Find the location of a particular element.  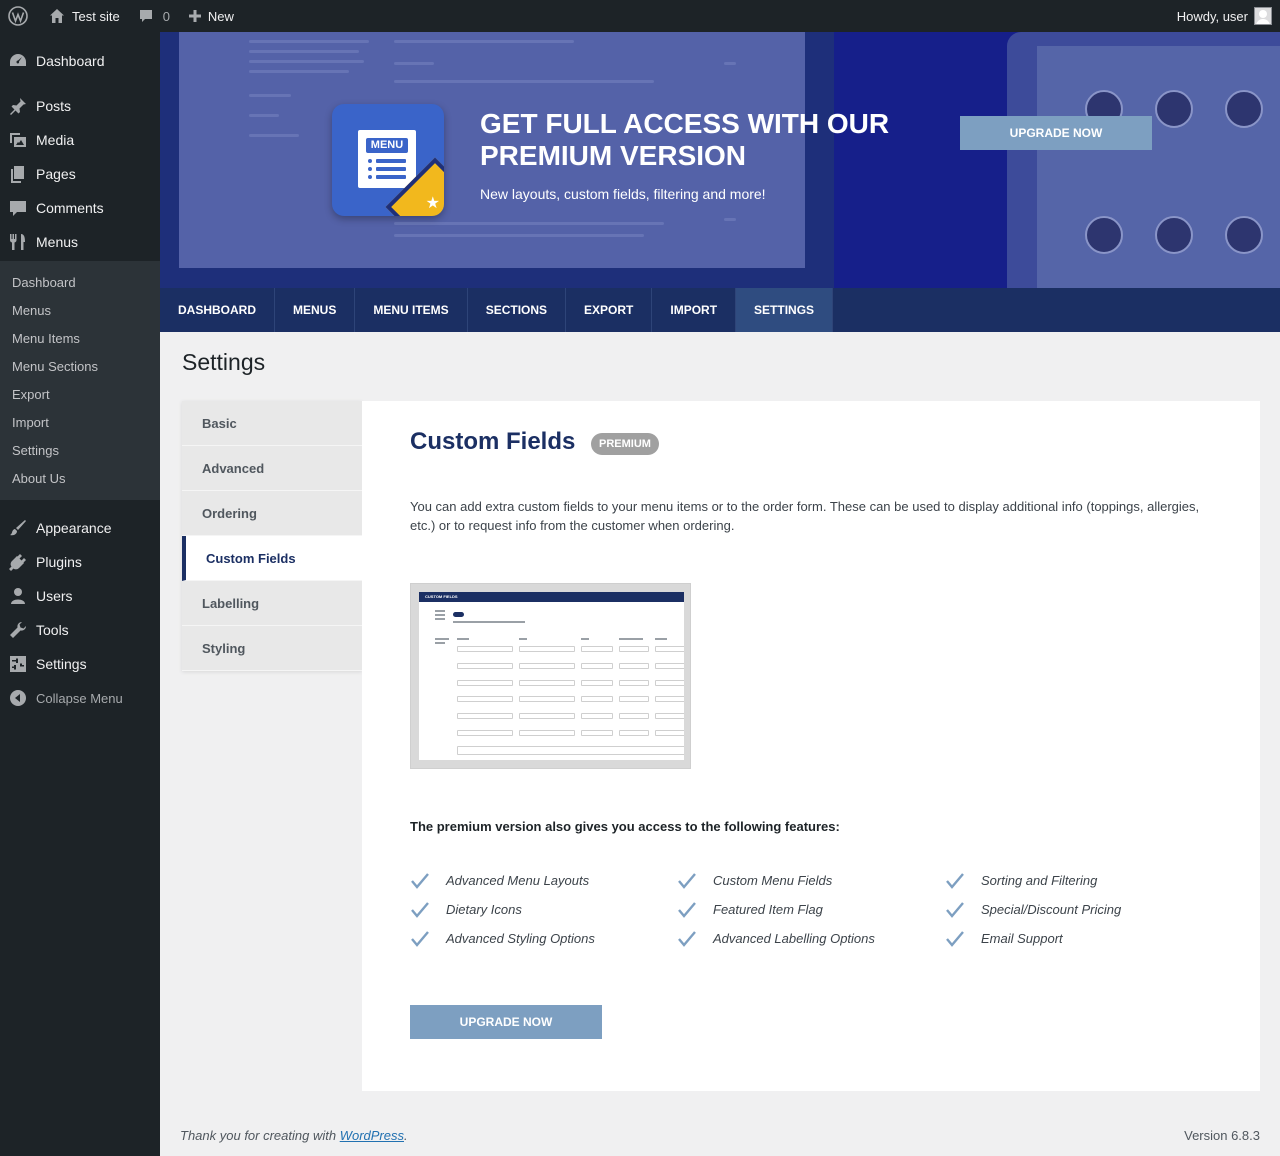

home-icon is located at coordinates (57, 16).